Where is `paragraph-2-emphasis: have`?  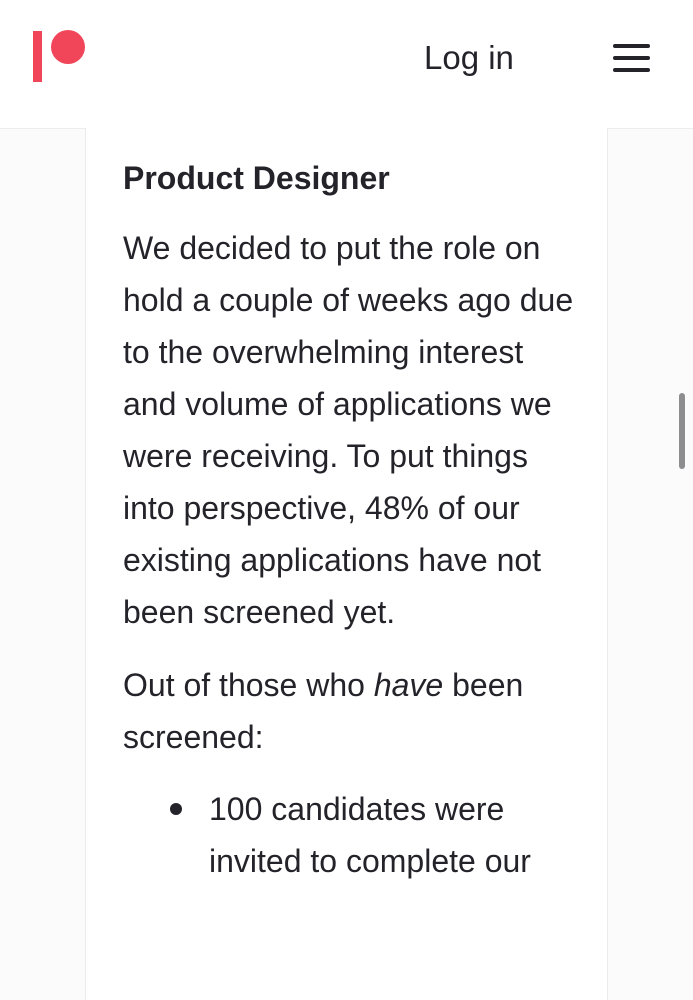 paragraph-2-emphasis: have is located at coordinates (408, 685).